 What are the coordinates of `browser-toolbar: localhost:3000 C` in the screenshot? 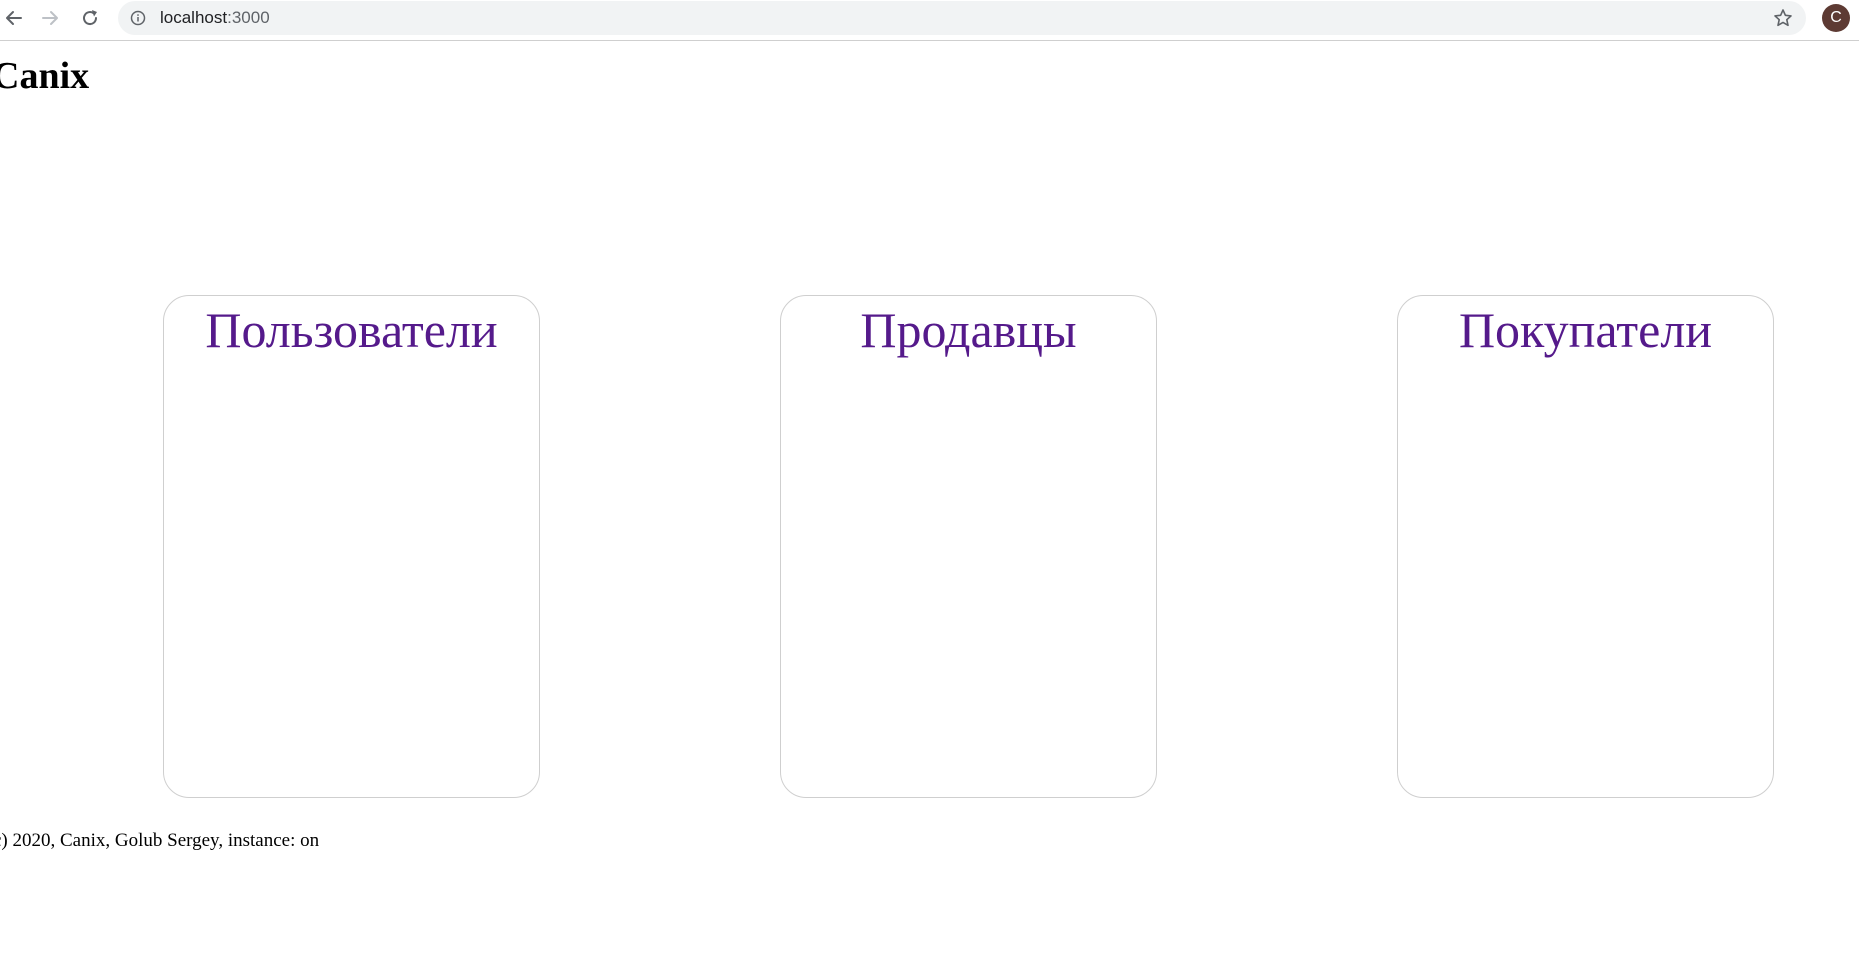 It's located at (929, 20).